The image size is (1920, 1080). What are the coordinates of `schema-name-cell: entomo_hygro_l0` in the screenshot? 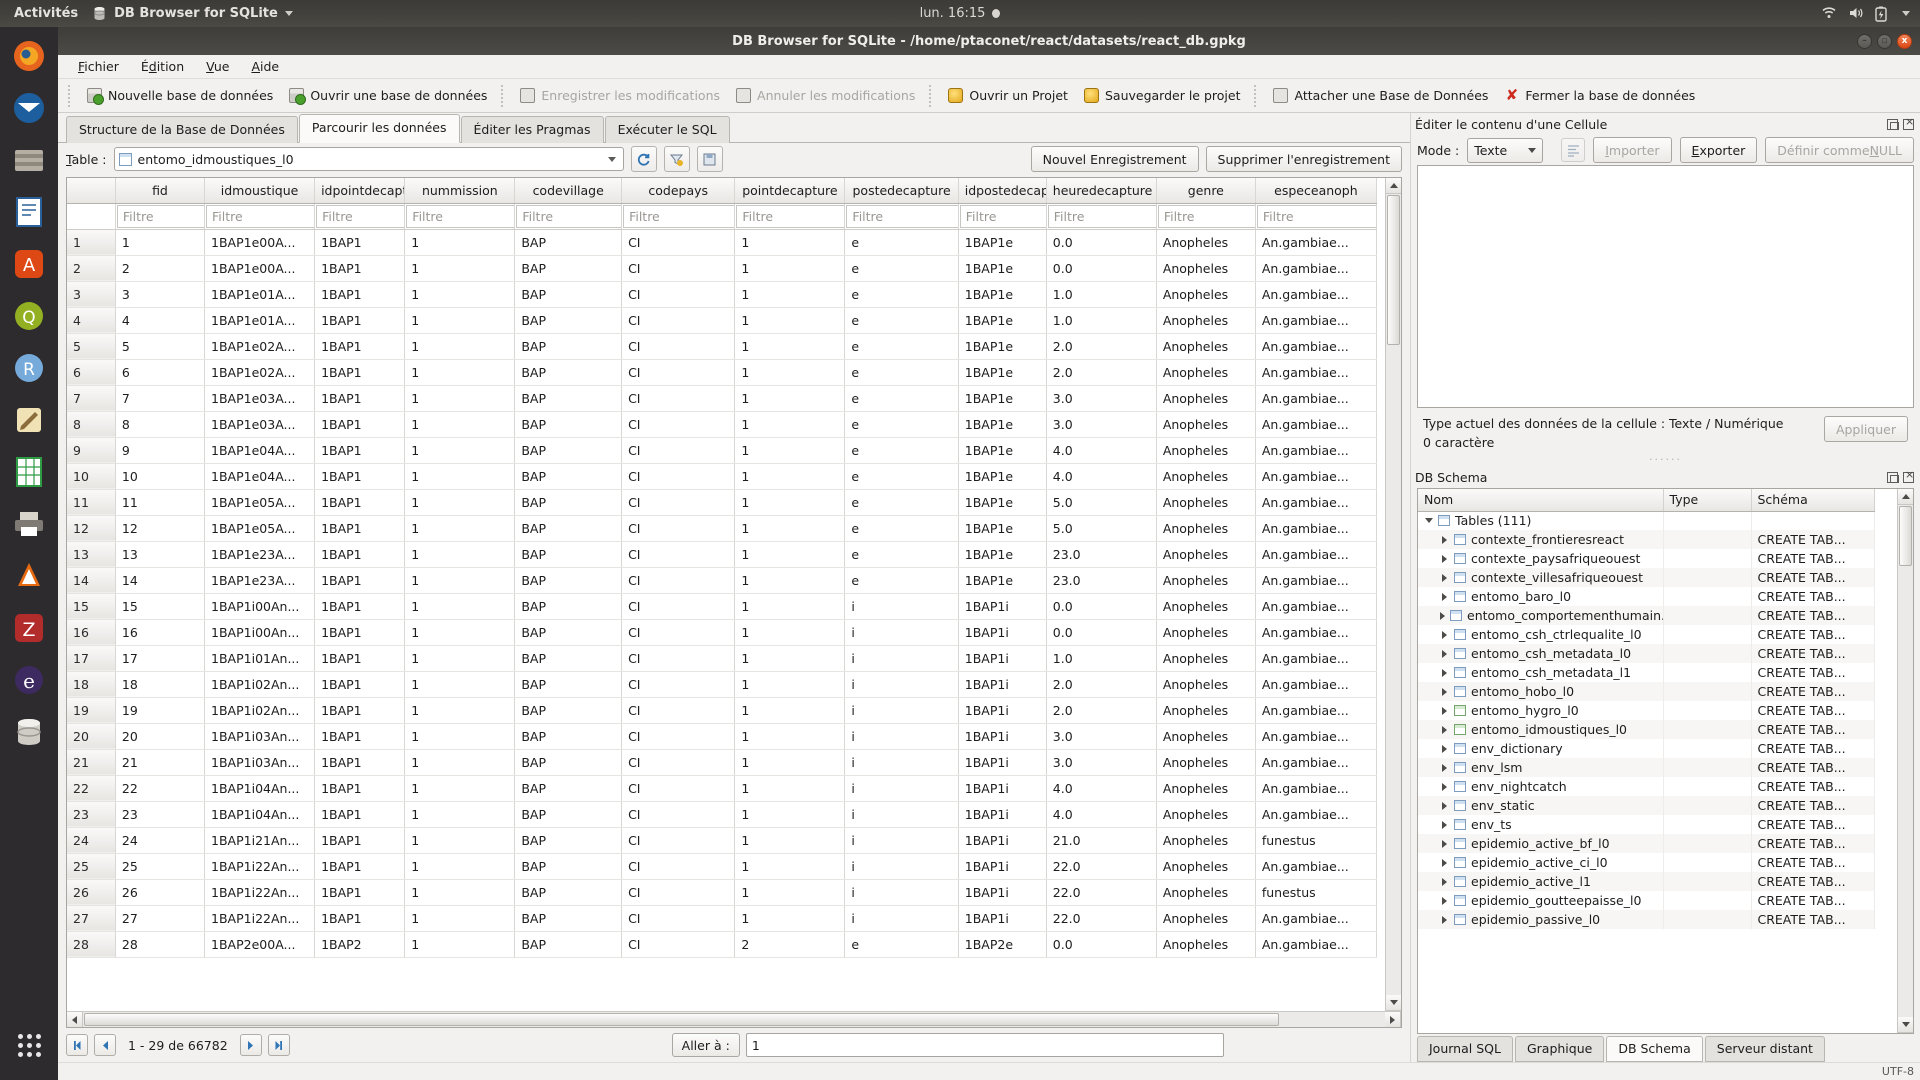 It's located at (1541, 710).